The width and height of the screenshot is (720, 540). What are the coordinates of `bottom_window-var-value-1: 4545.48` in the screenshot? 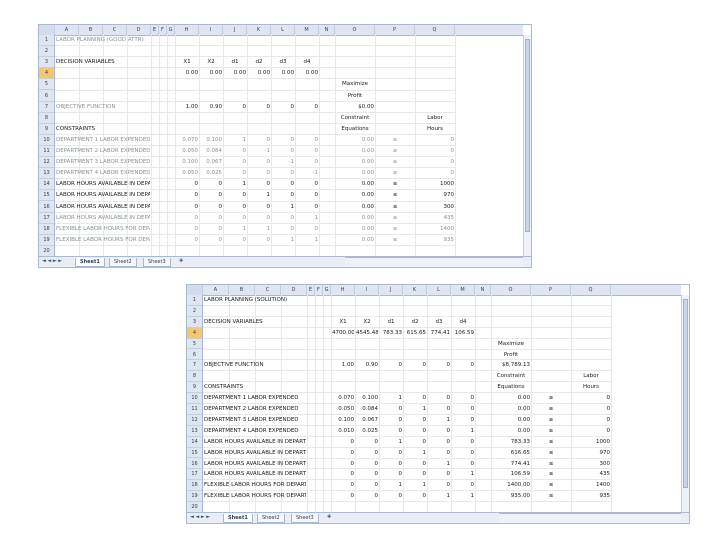 It's located at (367, 333).